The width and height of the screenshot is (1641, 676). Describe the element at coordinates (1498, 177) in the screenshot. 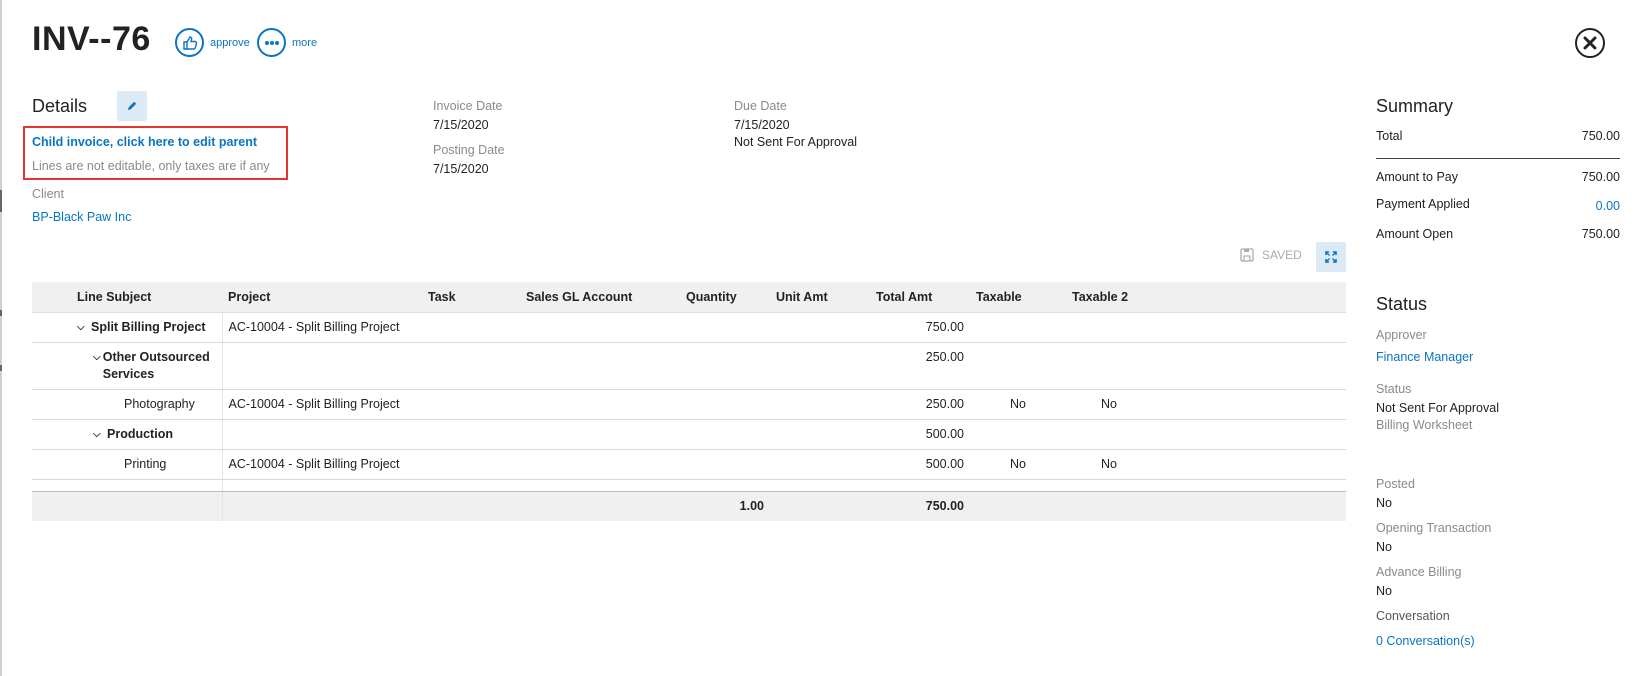

I see `amount-to-pay-row: Amount to Pay 750.00` at that location.